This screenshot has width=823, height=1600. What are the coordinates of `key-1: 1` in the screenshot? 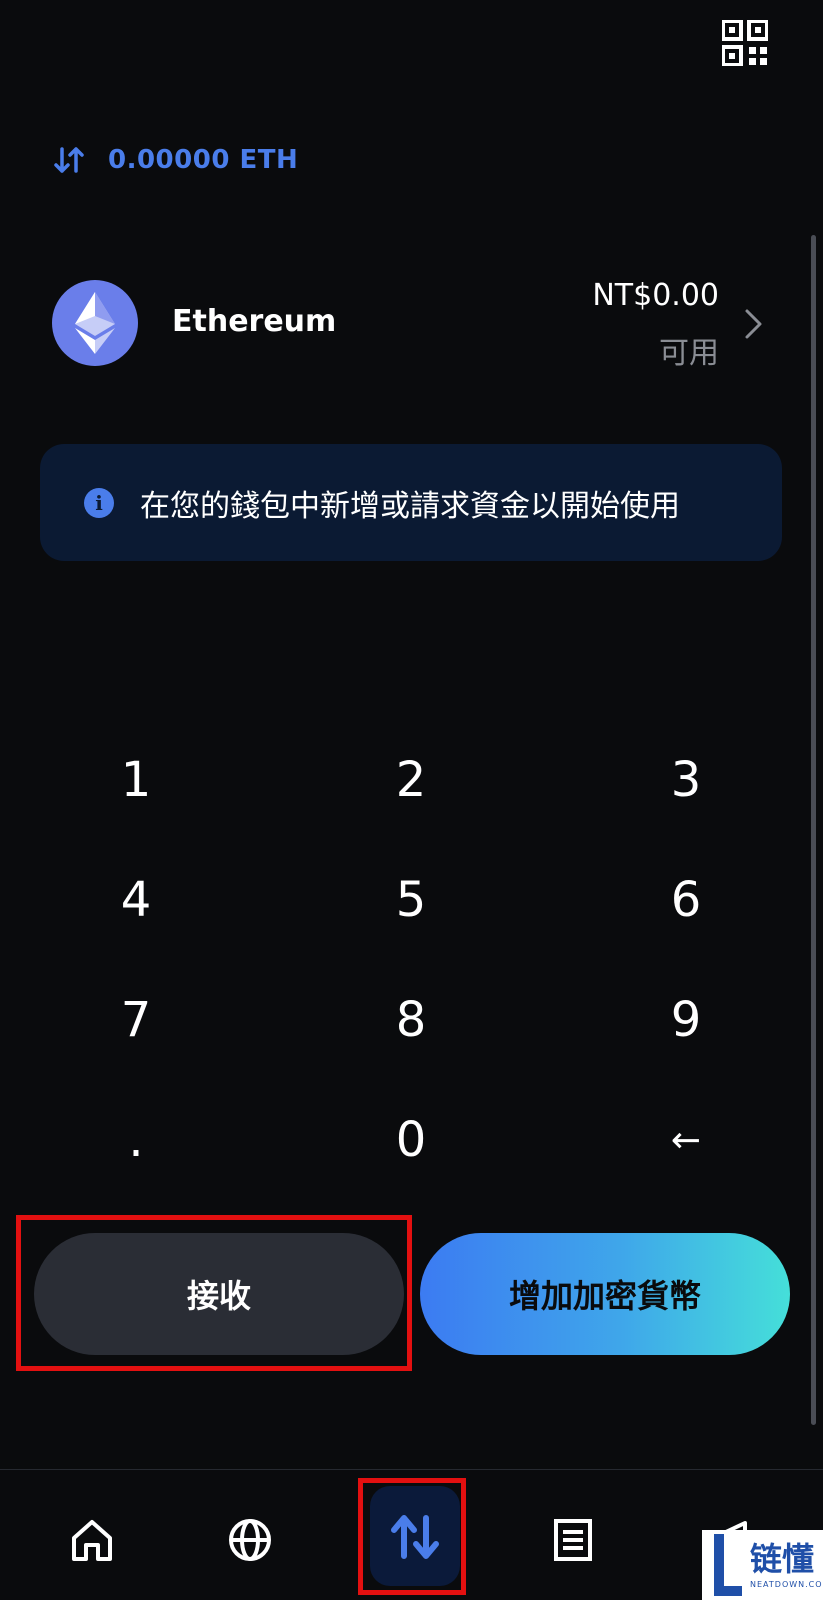 It's located at (136, 780).